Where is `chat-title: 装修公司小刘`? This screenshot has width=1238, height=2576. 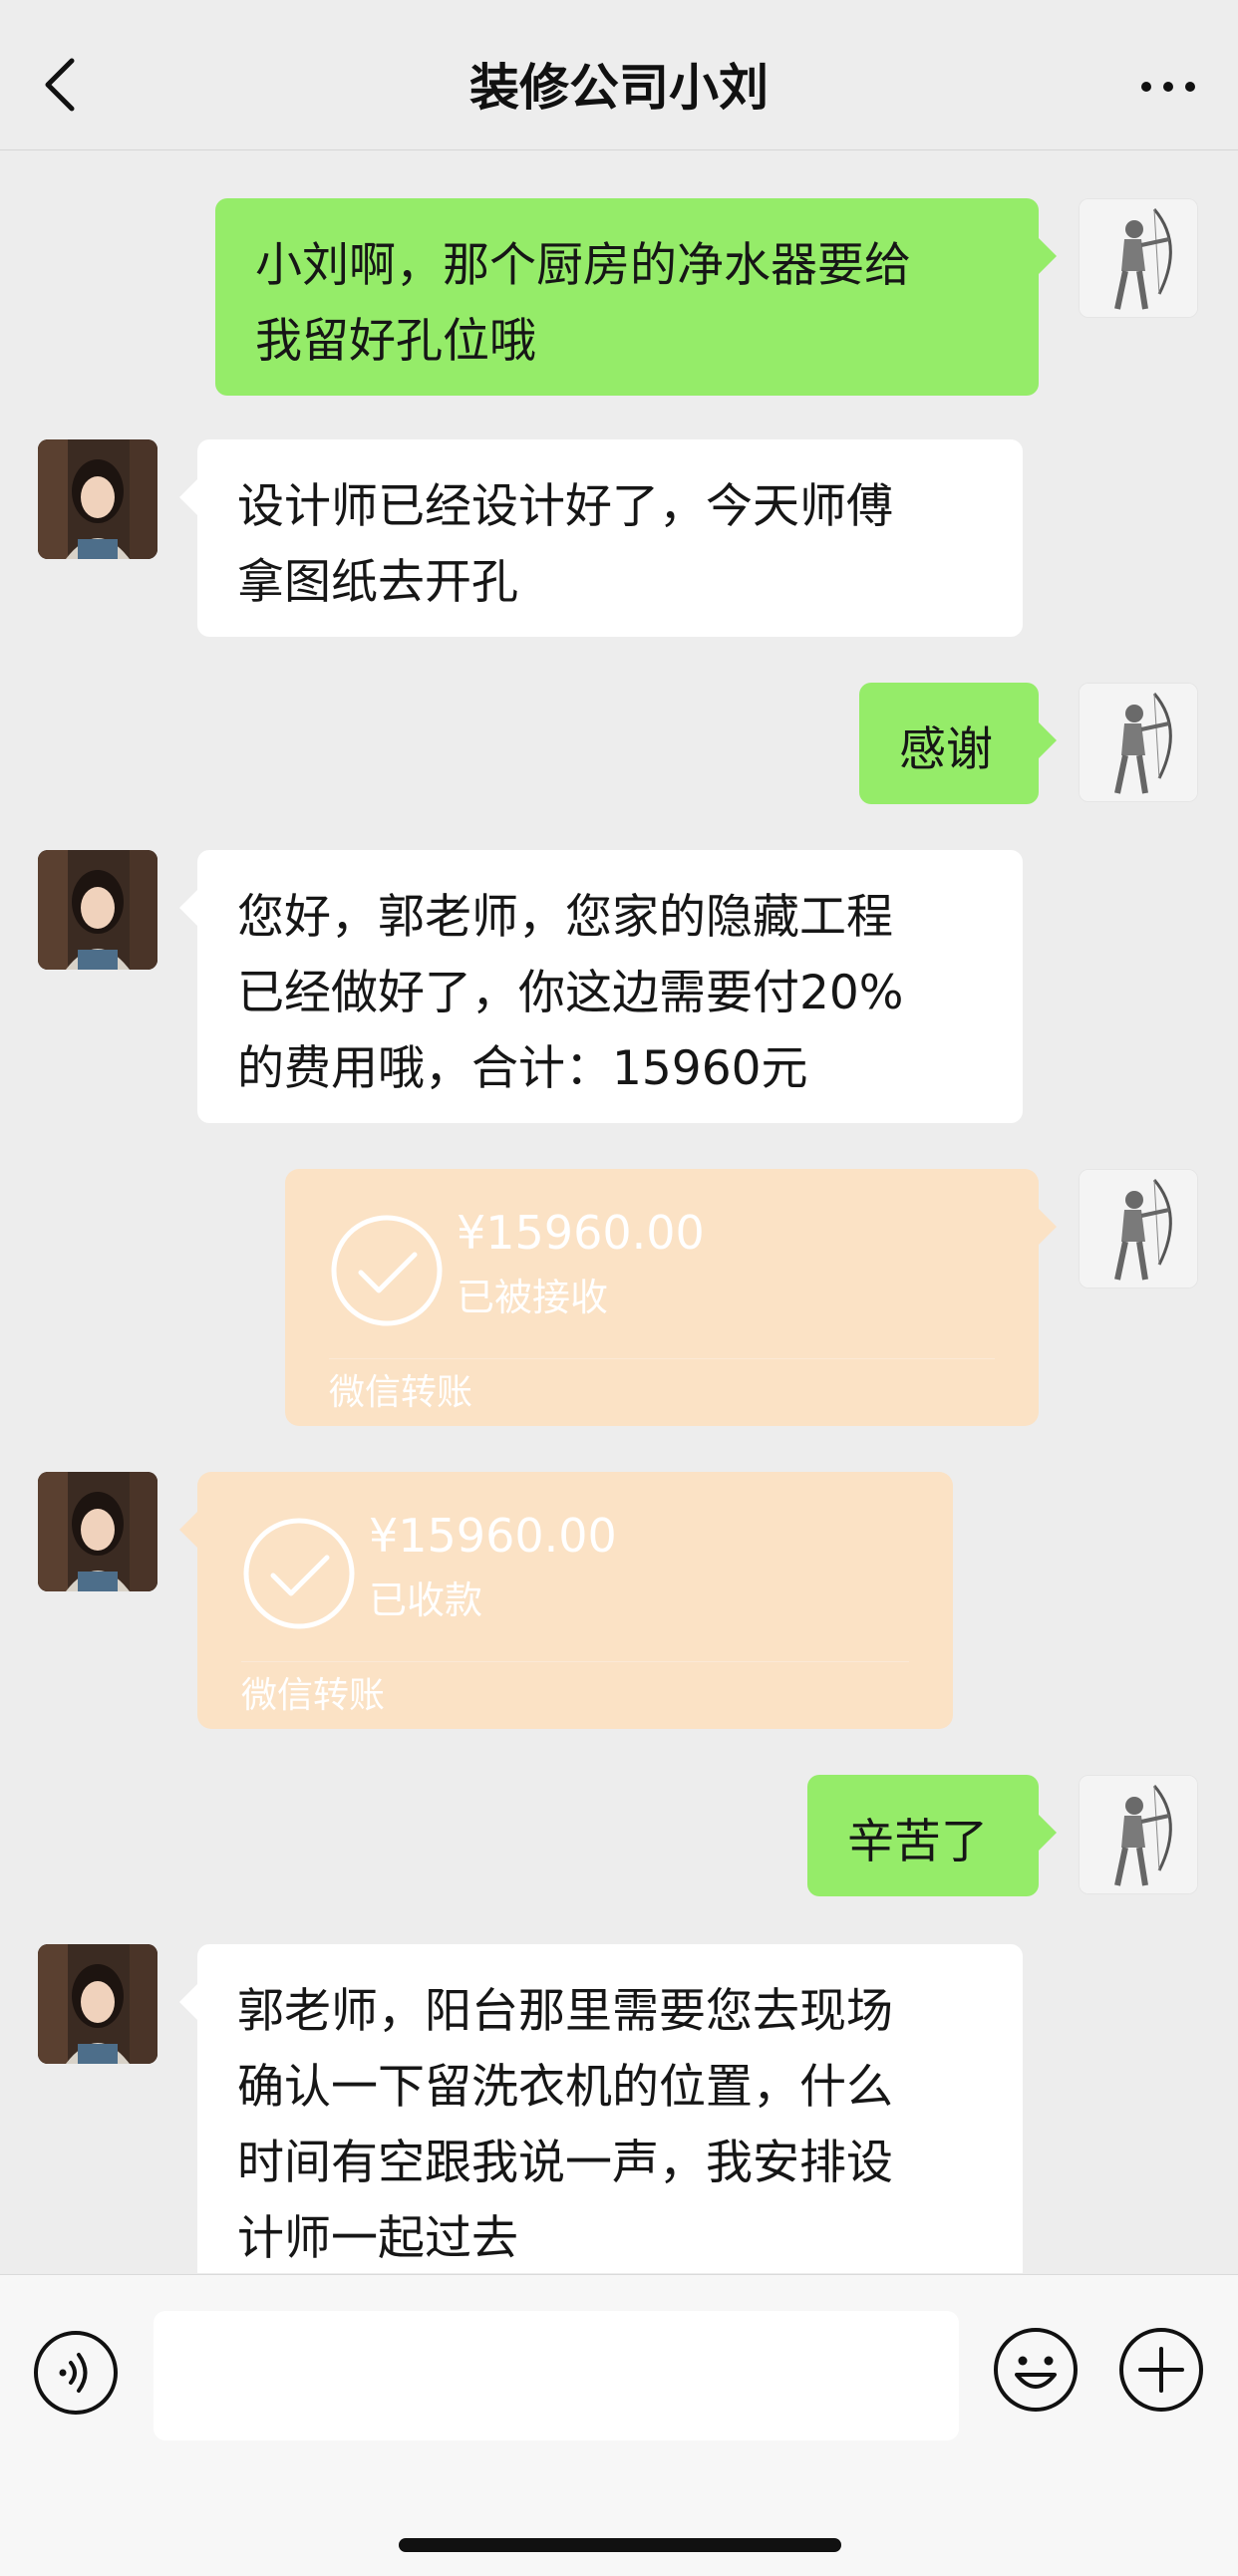
chat-title: 装修公司小刘 is located at coordinates (619, 88).